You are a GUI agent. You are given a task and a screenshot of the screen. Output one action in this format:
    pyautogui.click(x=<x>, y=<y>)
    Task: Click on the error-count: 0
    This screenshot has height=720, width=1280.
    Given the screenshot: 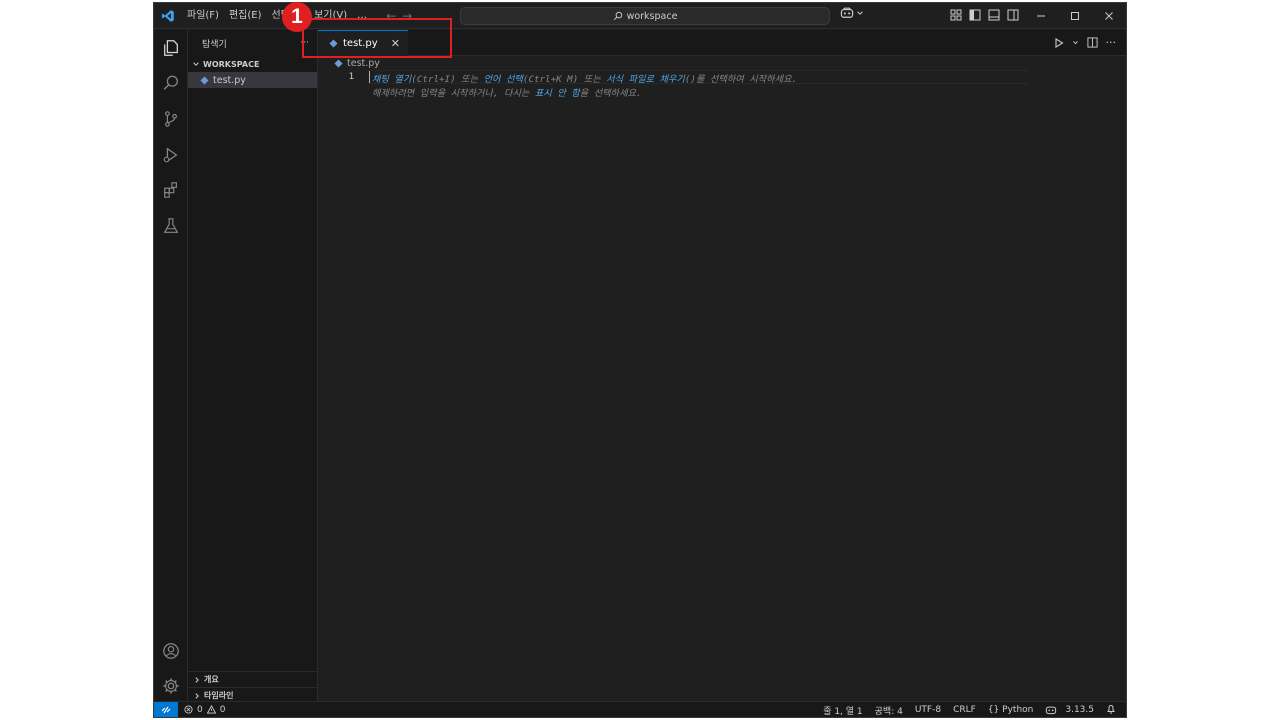 What is the action you would take?
    pyautogui.click(x=200, y=709)
    